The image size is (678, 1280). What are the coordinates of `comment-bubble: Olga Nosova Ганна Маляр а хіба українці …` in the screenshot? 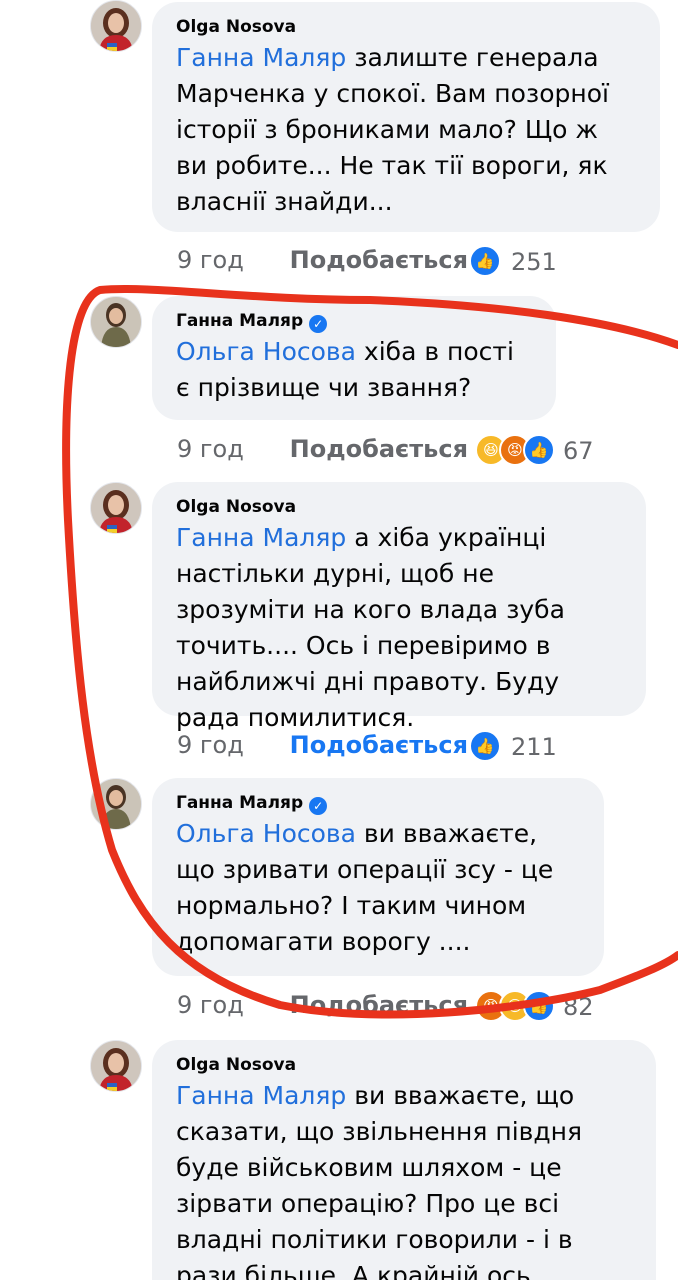 It's located at (399, 607).